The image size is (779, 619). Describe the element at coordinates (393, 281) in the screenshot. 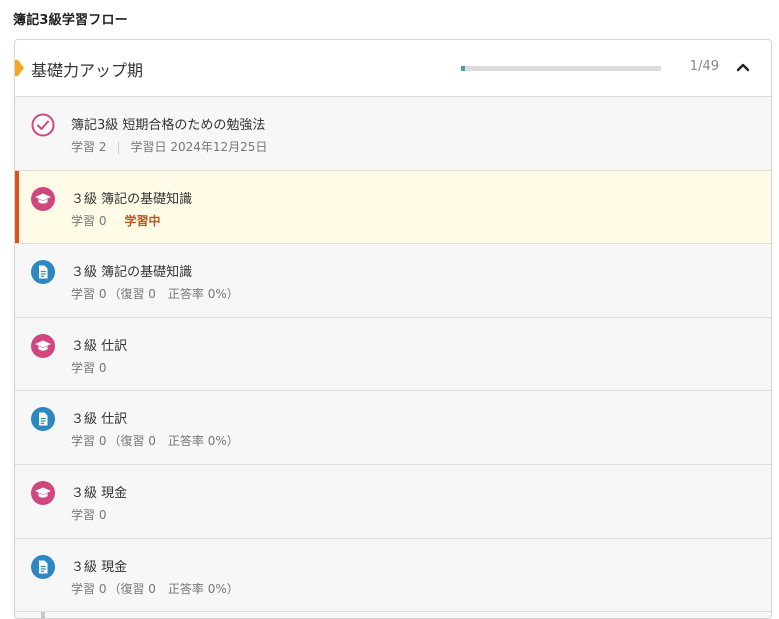

I see `flow-item: ３級 簿記の基礎知識 学習 0 （復習 0 正答率 0%）` at that location.